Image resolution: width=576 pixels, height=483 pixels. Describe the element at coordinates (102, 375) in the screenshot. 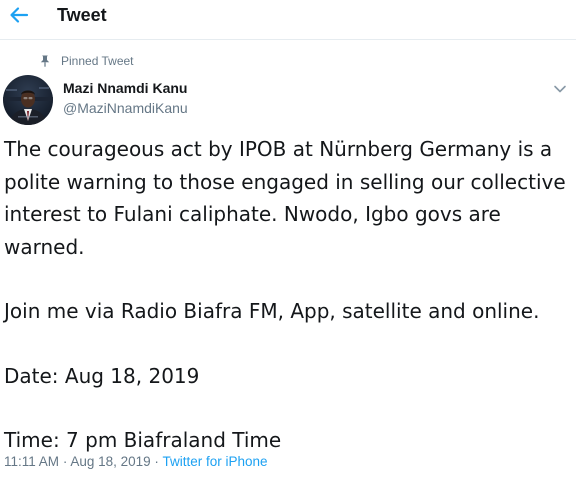

I see `tweet-paragraph: Date: Aug 18, 2019` at that location.